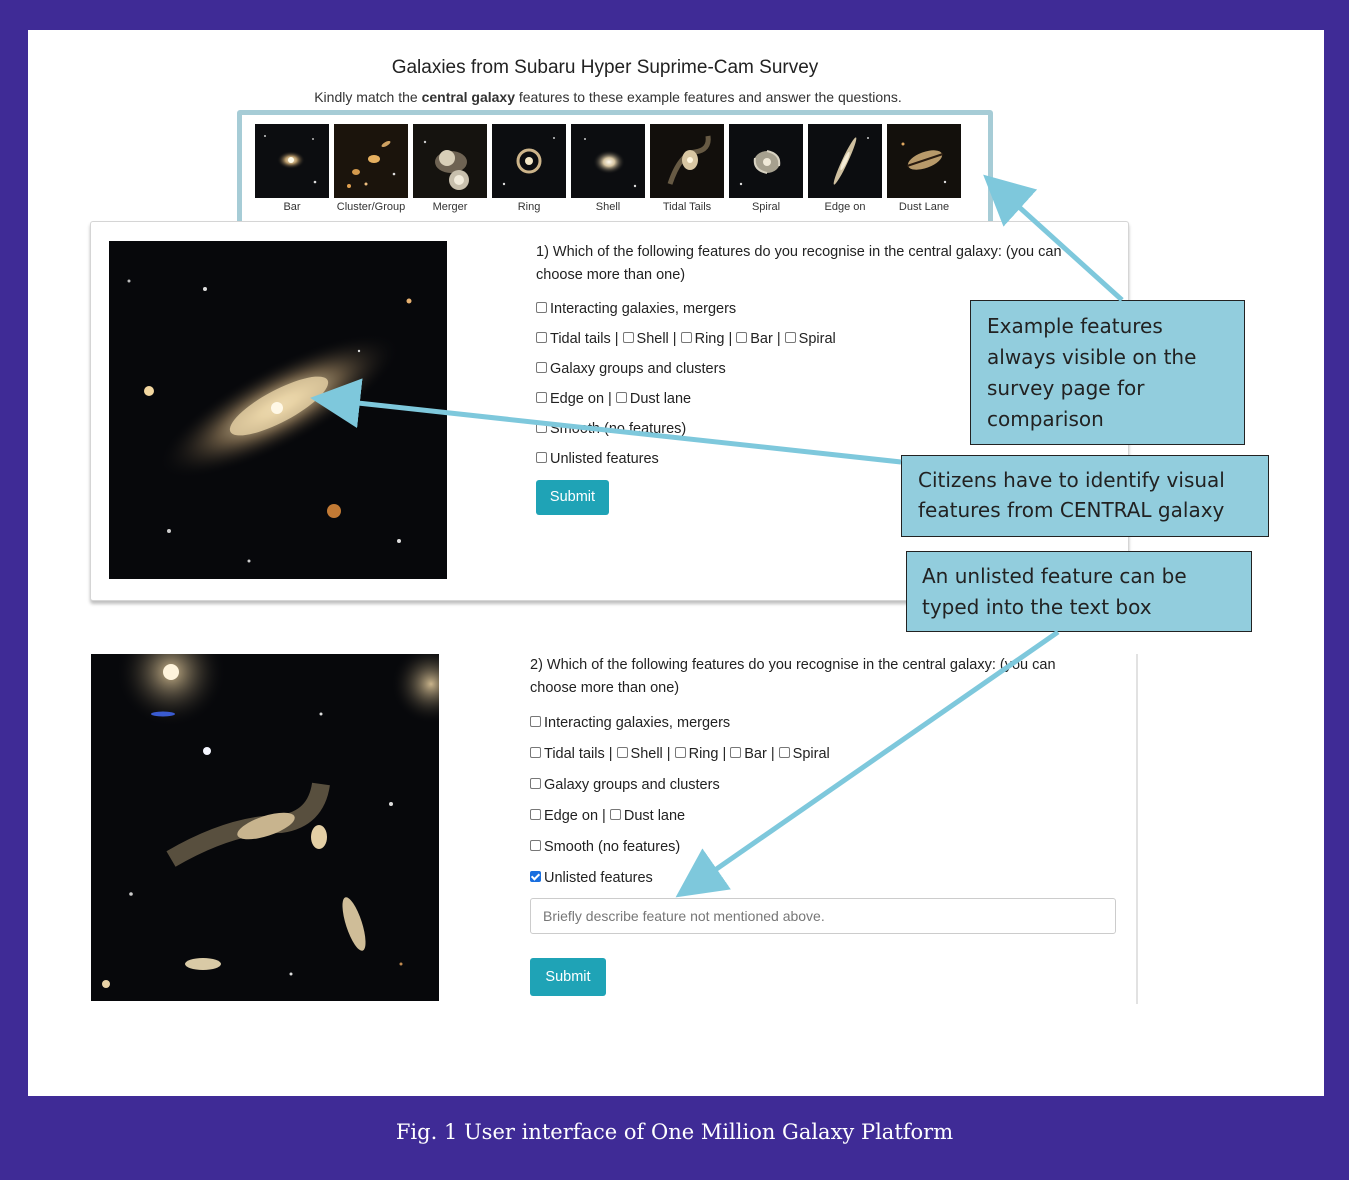 This screenshot has height=1180, width=1349. I want to click on arrow-to-examples, so click(1053, 238).